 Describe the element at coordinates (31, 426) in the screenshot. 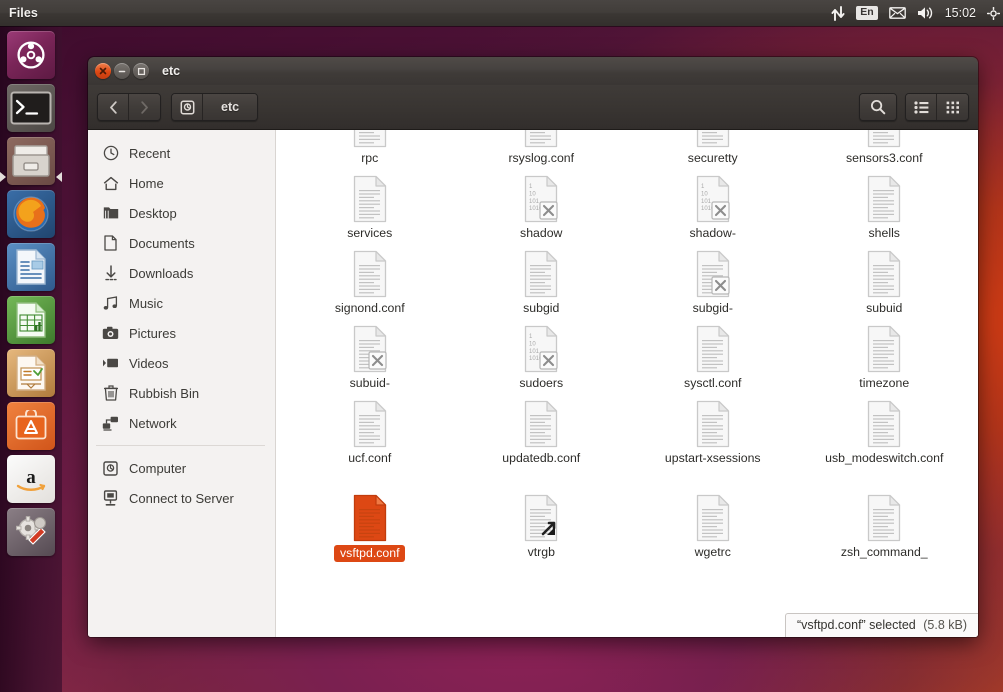

I see `launcher-item-software-centre-icon` at that location.